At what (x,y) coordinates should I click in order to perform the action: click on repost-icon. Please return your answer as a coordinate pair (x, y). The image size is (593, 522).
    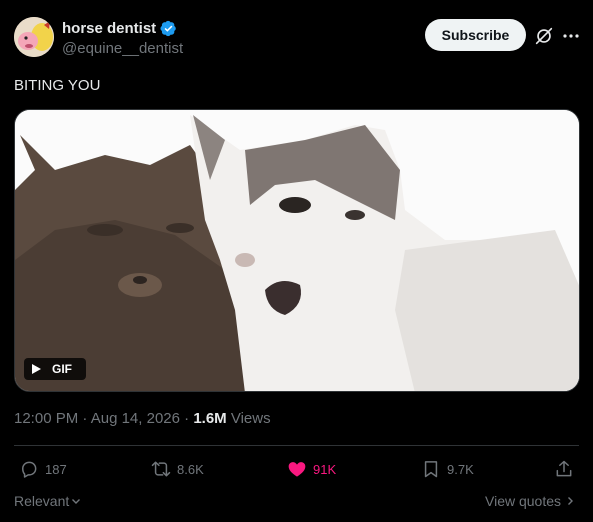
    Looking at the image, I should click on (161, 469).